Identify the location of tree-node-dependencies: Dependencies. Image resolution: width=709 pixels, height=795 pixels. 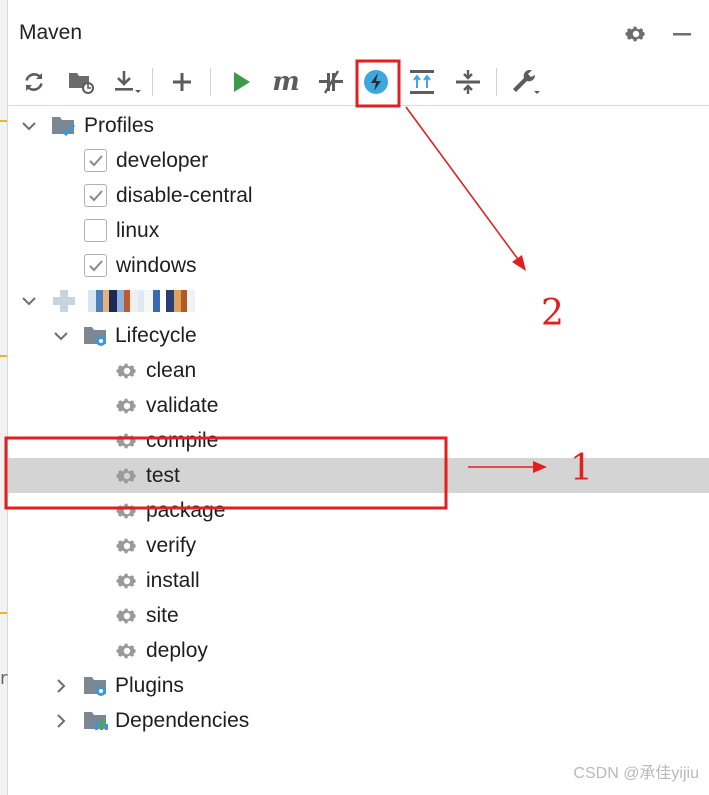
(358, 720).